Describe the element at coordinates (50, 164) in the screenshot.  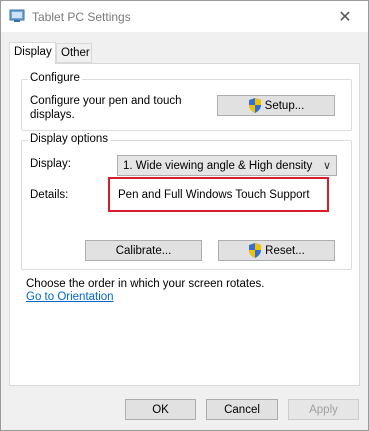
I see `display-label: Display:` at that location.